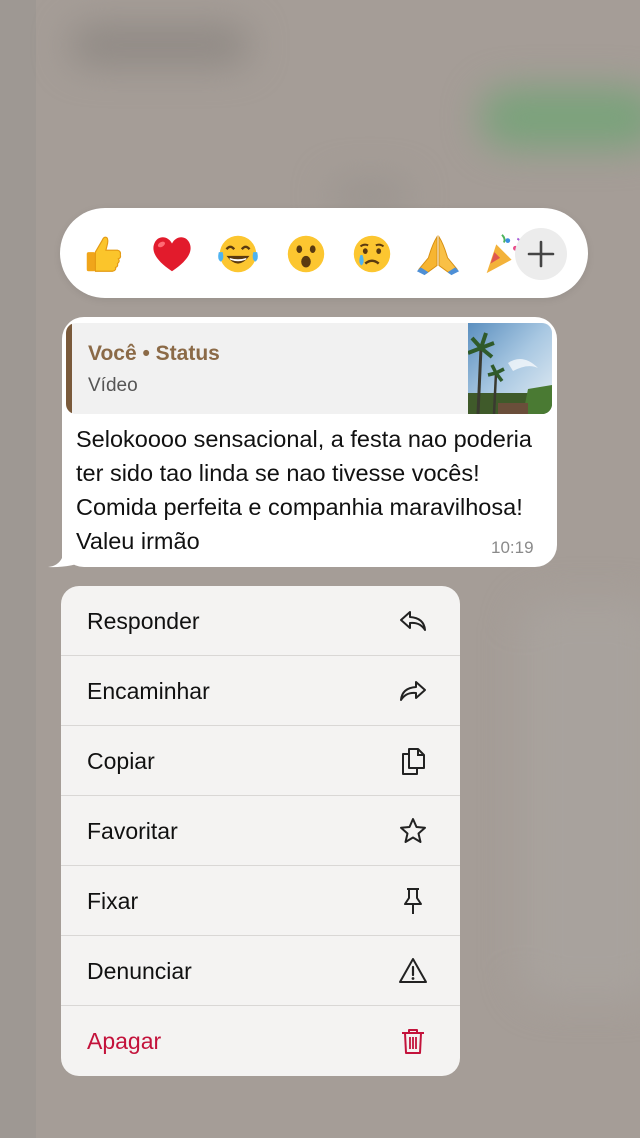 The width and height of the screenshot is (640, 1138). I want to click on reply-icon, so click(413, 621).